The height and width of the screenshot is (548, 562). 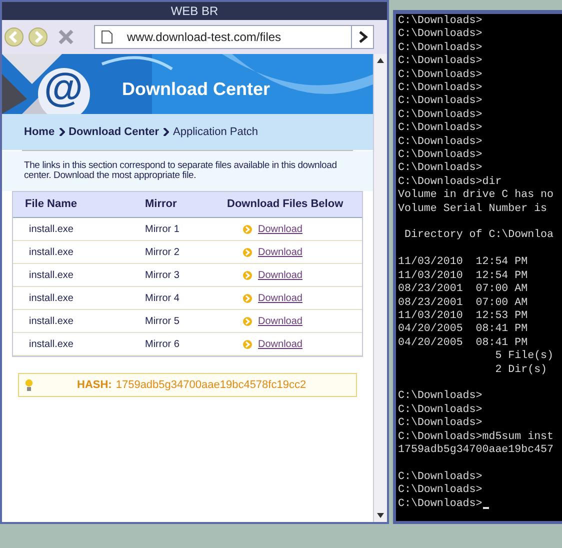 What do you see at coordinates (14, 37) in the screenshot?
I see `back-icon` at bounding box center [14, 37].